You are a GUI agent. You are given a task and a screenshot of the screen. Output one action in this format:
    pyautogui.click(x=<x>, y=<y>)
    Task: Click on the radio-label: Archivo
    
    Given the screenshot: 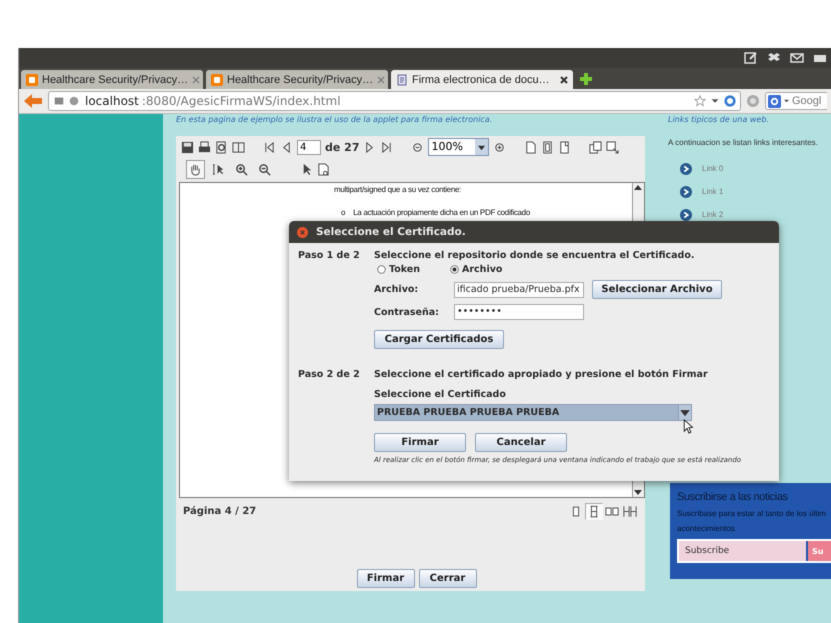 What is the action you would take?
    pyautogui.click(x=482, y=269)
    